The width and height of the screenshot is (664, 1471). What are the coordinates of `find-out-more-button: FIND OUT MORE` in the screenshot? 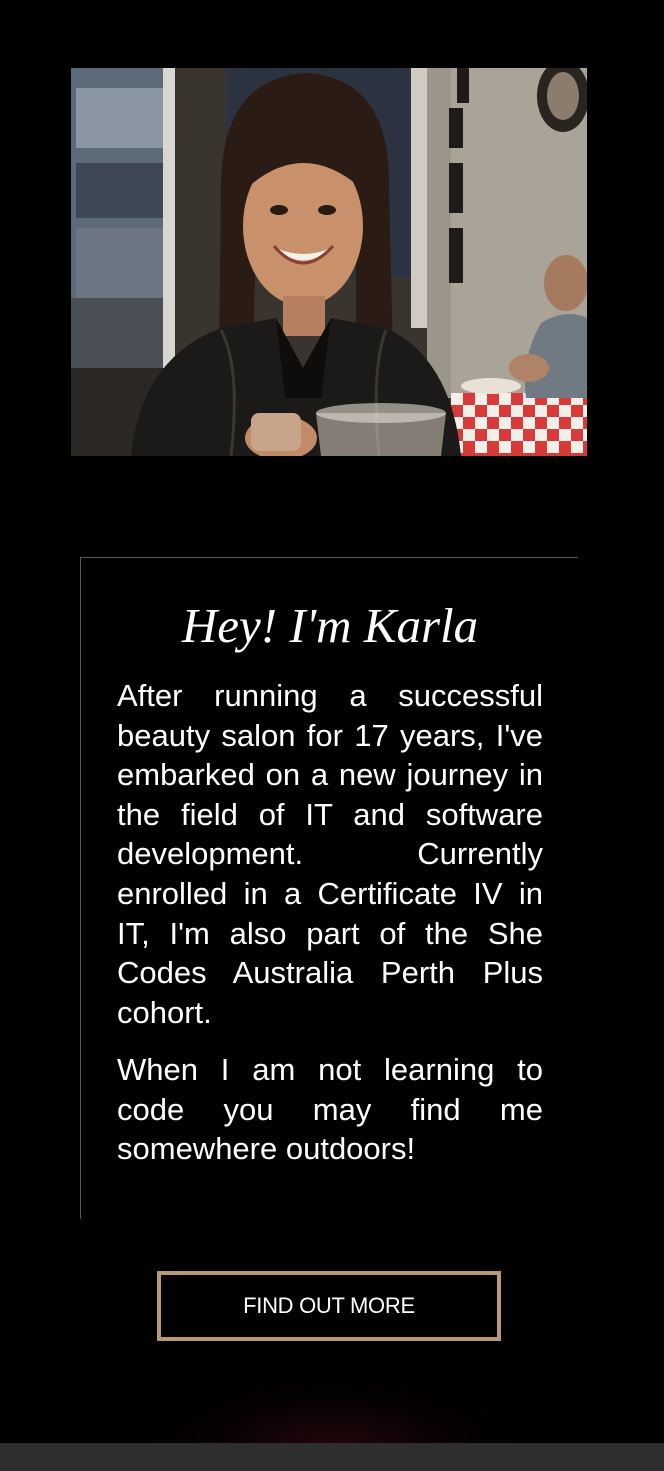 It's located at (329, 1306).